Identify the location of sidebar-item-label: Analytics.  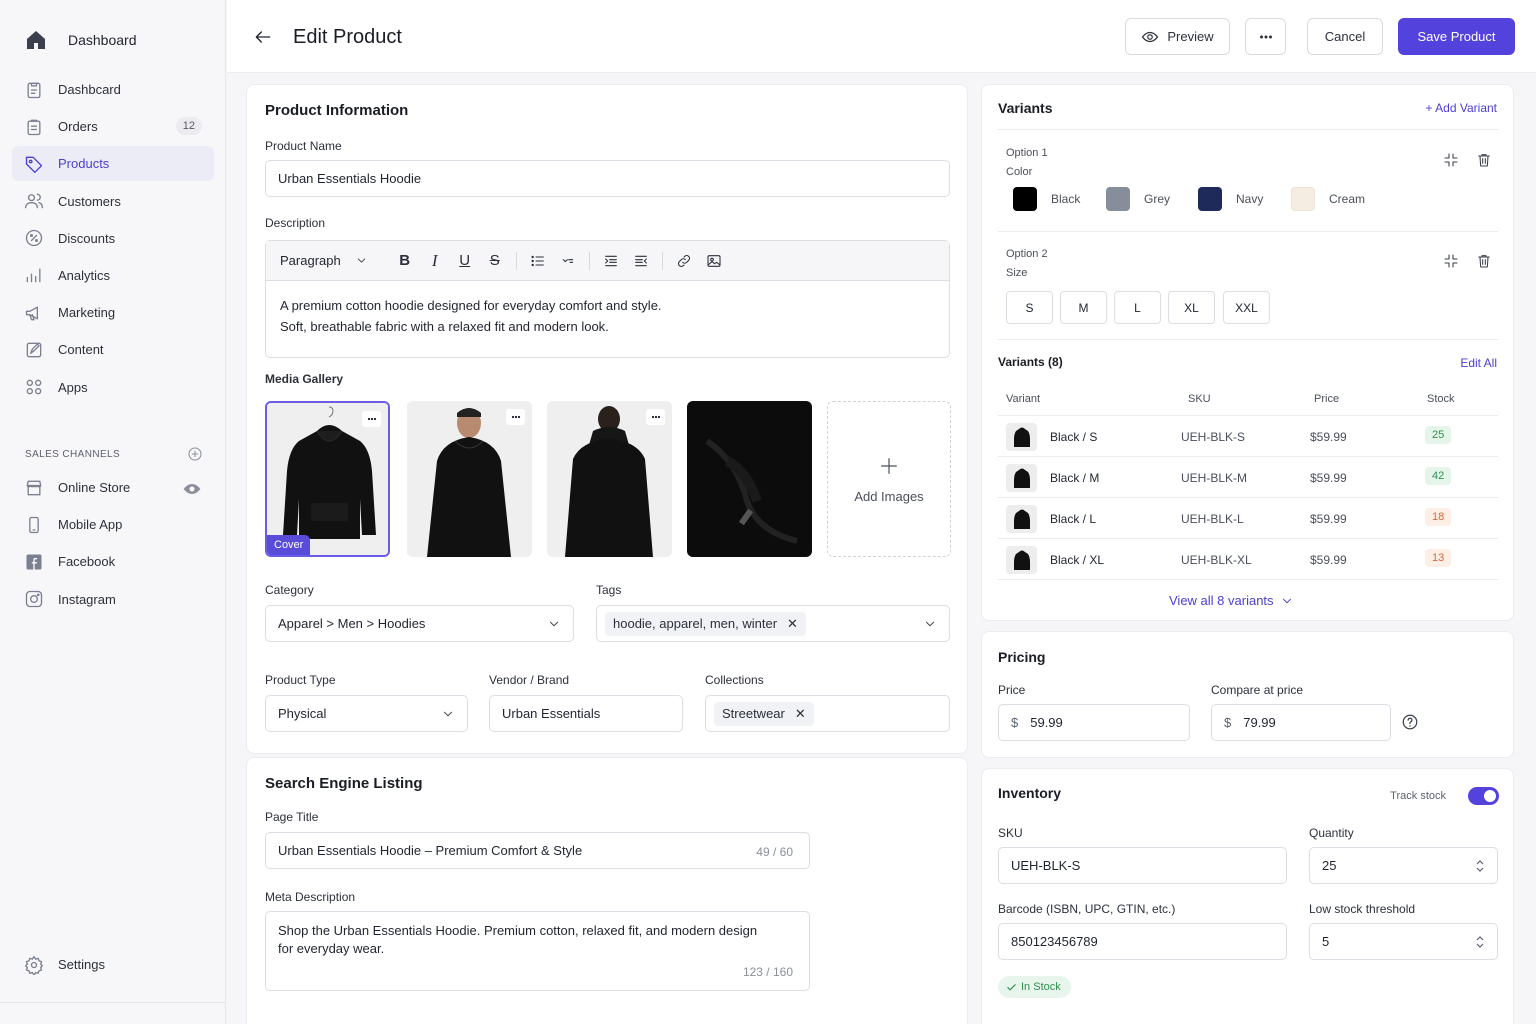
(84, 275).